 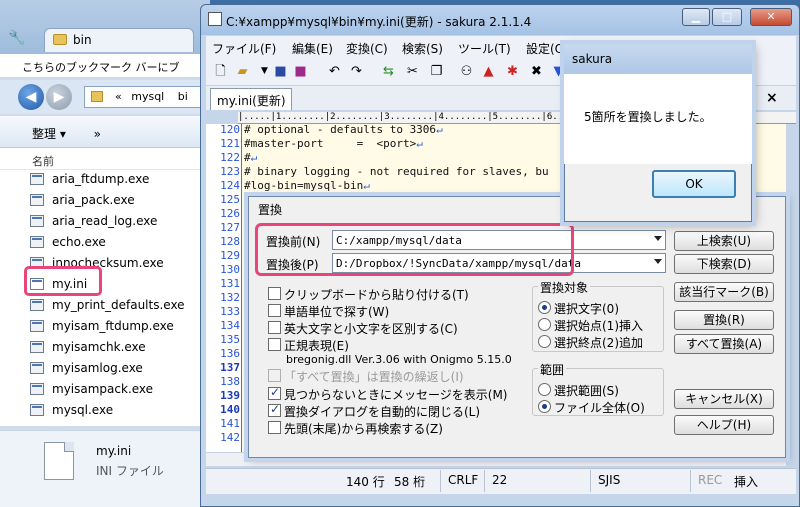 I want to click on search-up-button: 上検索(U), so click(x=724, y=241).